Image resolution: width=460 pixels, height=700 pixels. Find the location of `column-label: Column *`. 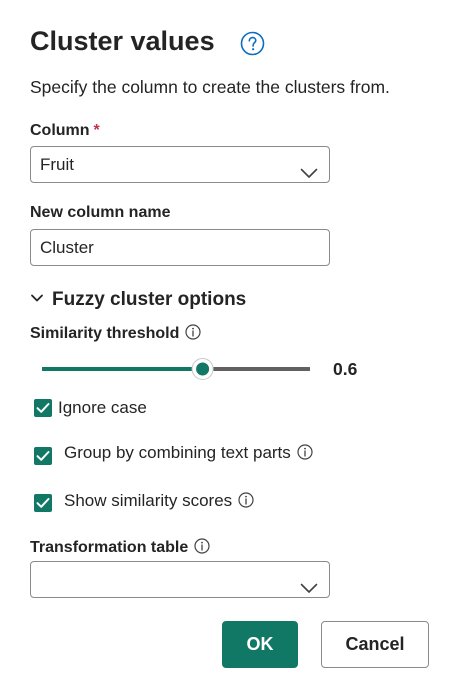

column-label: Column * is located at coordinates (65, 131).